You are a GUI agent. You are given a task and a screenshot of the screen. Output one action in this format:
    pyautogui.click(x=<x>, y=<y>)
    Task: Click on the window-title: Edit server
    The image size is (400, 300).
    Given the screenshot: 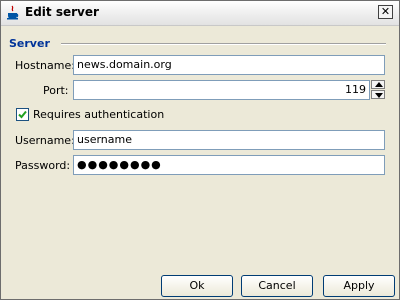 What is the action you would take?
    pyautogui.click(x=62, y=12)
    